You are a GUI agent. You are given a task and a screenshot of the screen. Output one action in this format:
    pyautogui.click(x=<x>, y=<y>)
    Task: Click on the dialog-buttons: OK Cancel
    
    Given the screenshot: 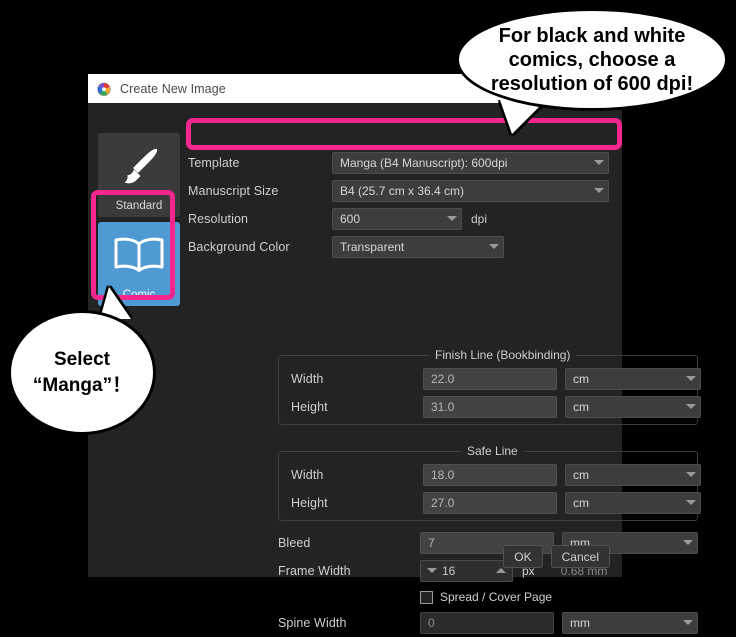 What is the action you would take?
    pyautogui.click(x=556, y=556)
    